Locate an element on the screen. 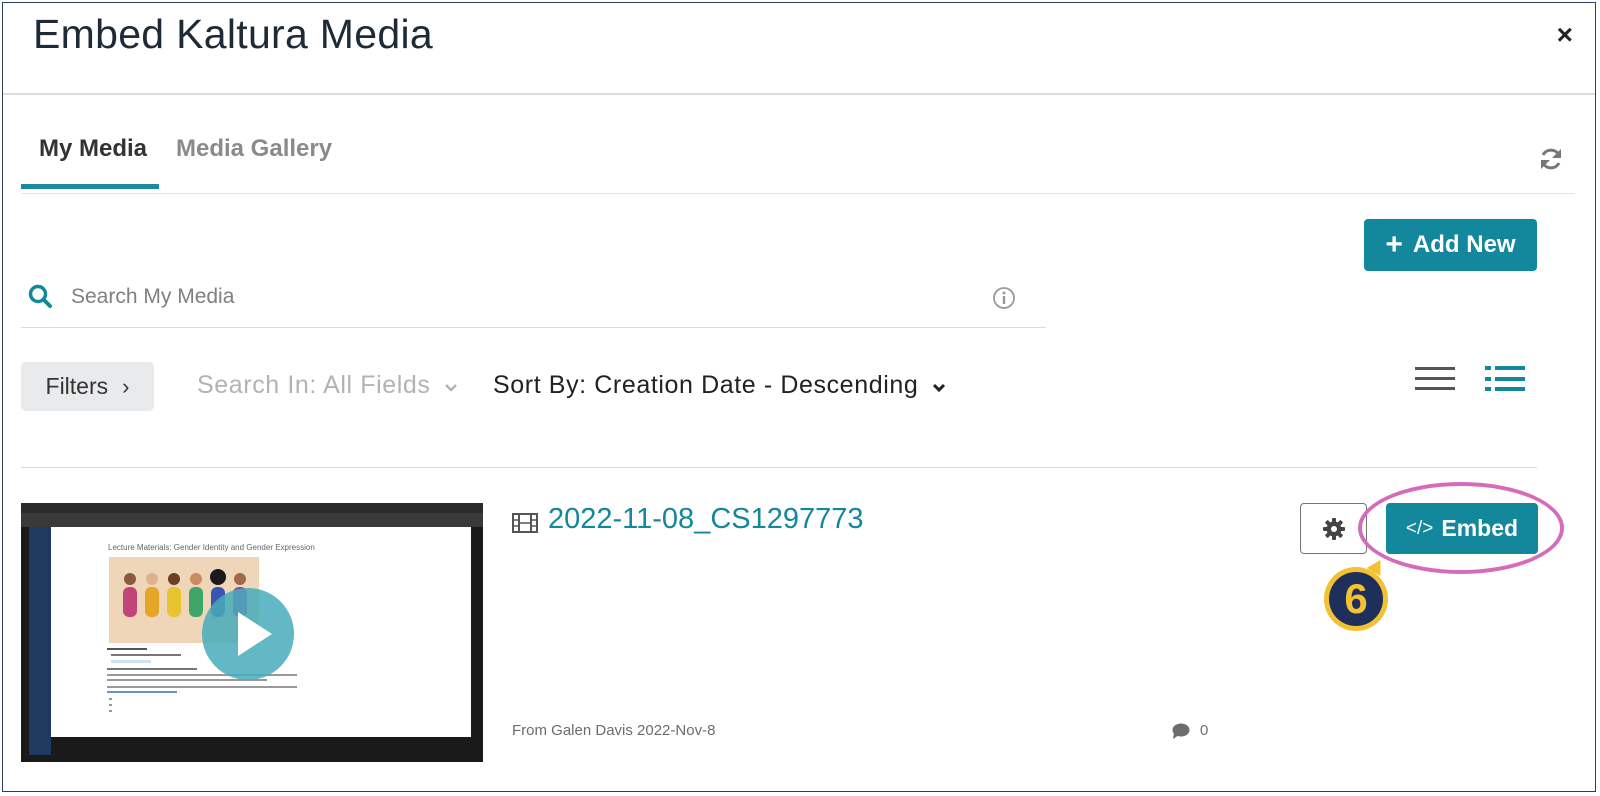 The width and height of the screenshot is (1600, 796). add-new-label: Add New is located at coordinates (1464, 244).